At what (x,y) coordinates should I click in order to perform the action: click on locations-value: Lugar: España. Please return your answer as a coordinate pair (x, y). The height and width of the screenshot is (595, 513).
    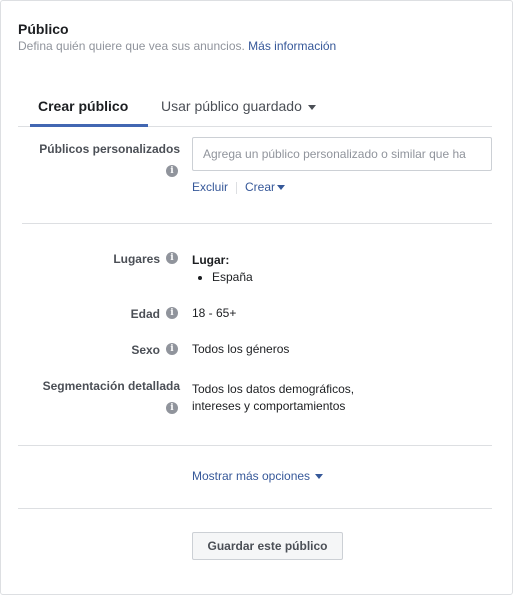
    Looking at the image, I should click on (222, 269).